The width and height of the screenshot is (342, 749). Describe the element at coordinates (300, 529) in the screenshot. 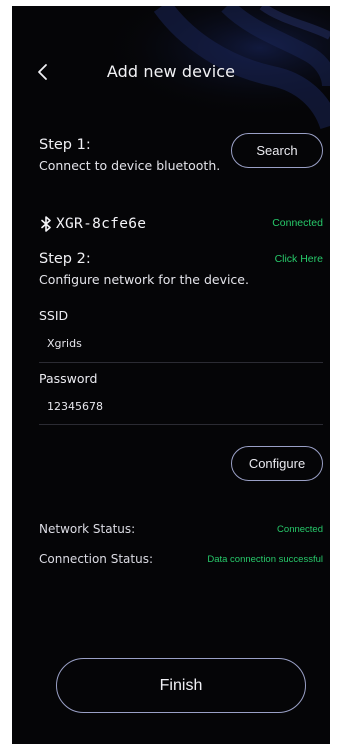

I see `network-status-value: Connected` at that location.